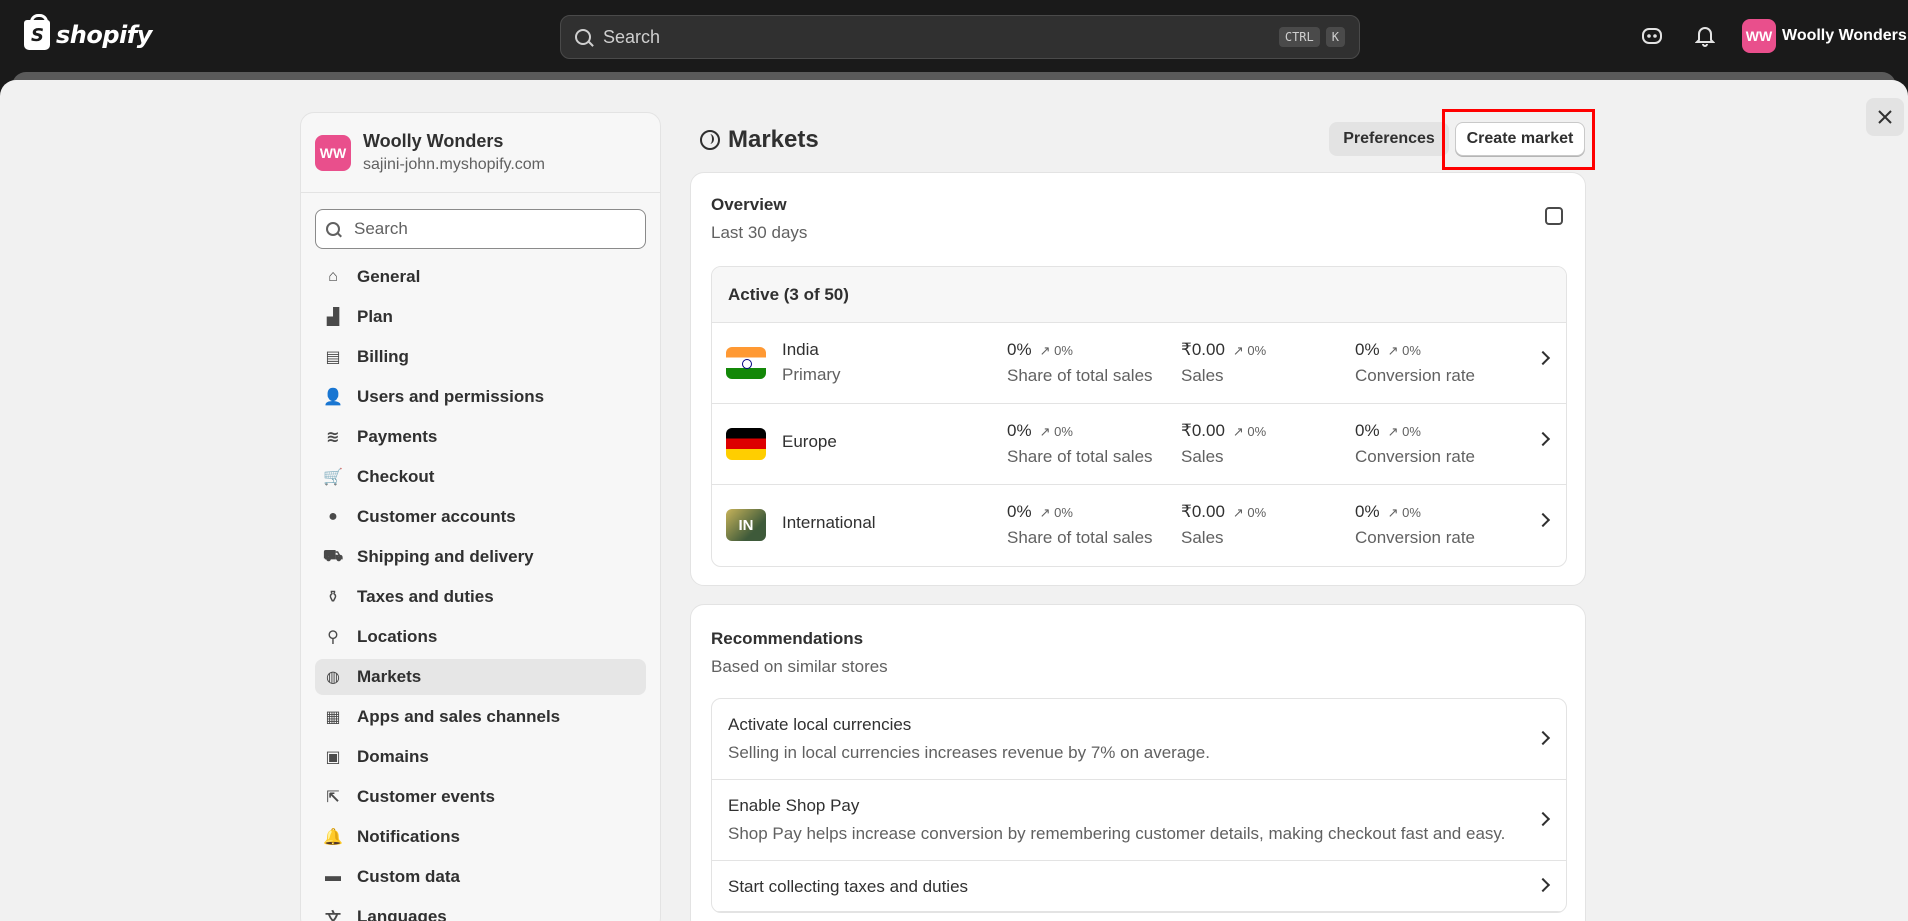 The height and width of the screenshot is (921, 1908). I want to click on domains-icon: ▣, so click(333, 757).